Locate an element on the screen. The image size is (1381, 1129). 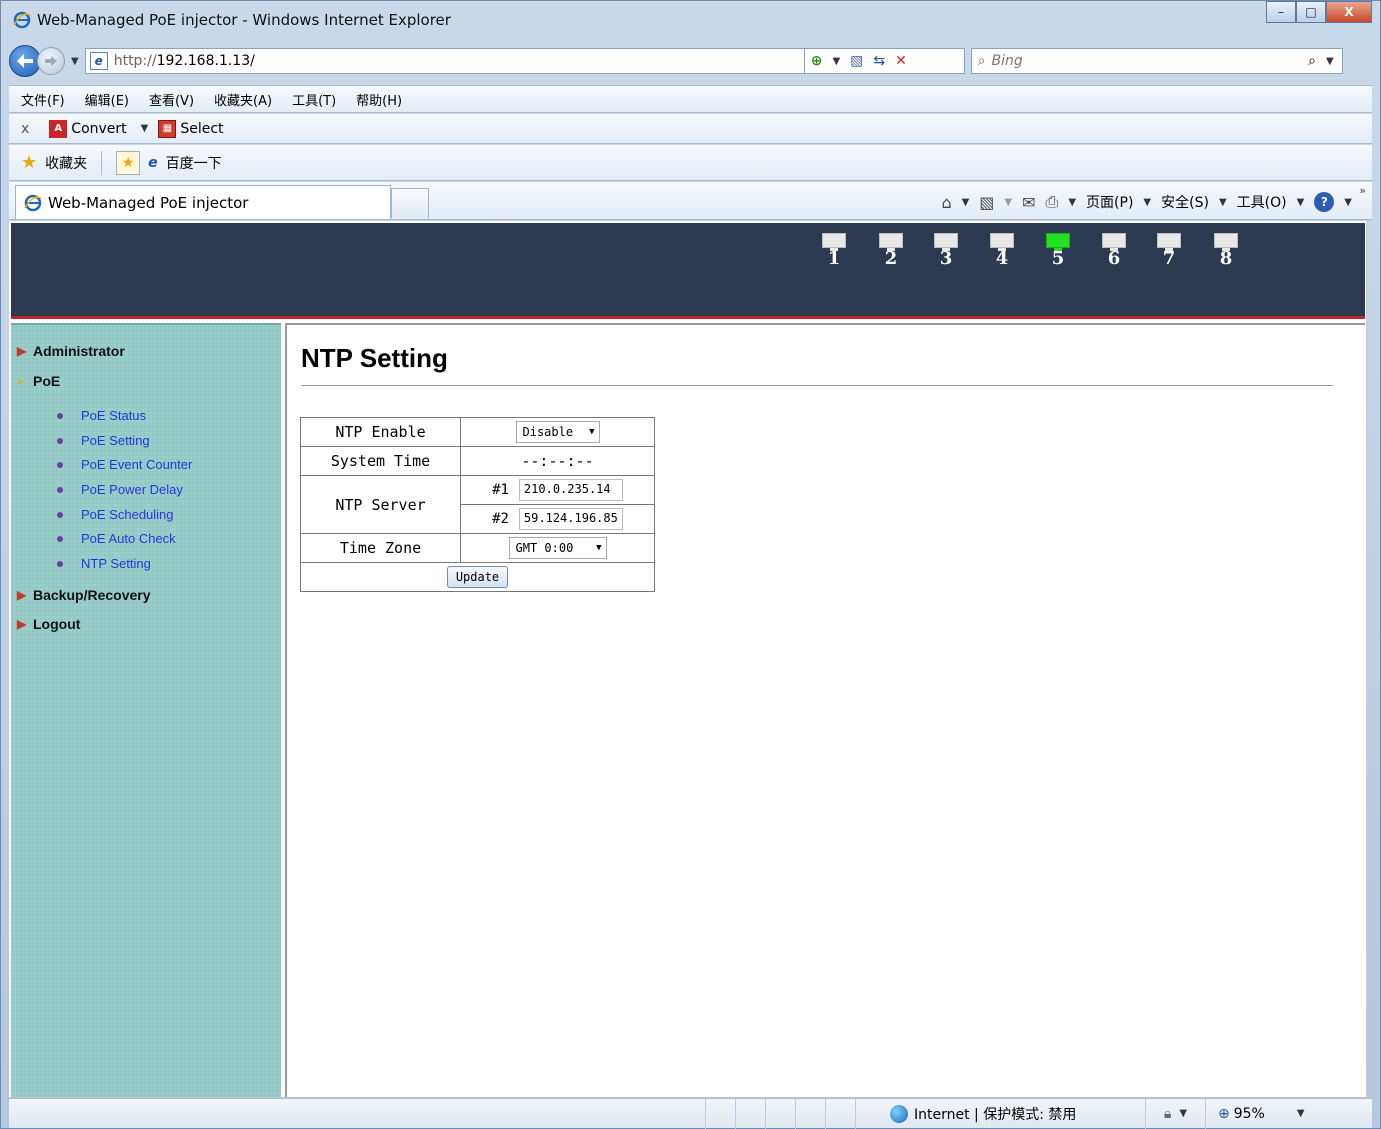
select-icon: ▦ is located at coordinates (167, 128).